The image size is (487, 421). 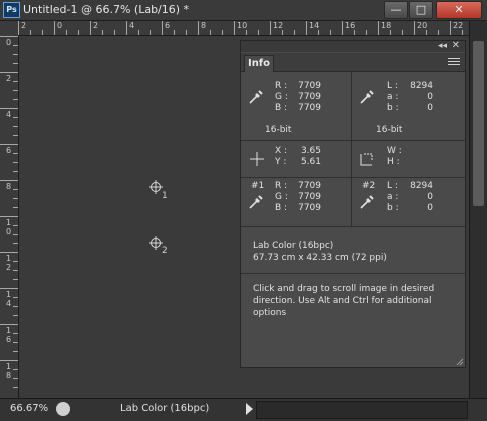 What do you see at coordinates (456, 45) in the screenshot?
I see `panel-close-icon: ✕` at bounding box center [456, 45].